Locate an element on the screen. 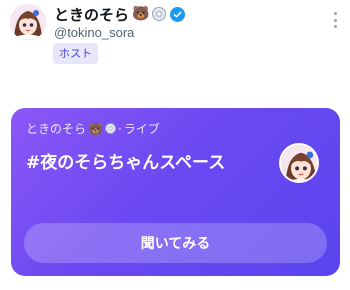  verified-badge-icon is located at coordinates (178, 14).